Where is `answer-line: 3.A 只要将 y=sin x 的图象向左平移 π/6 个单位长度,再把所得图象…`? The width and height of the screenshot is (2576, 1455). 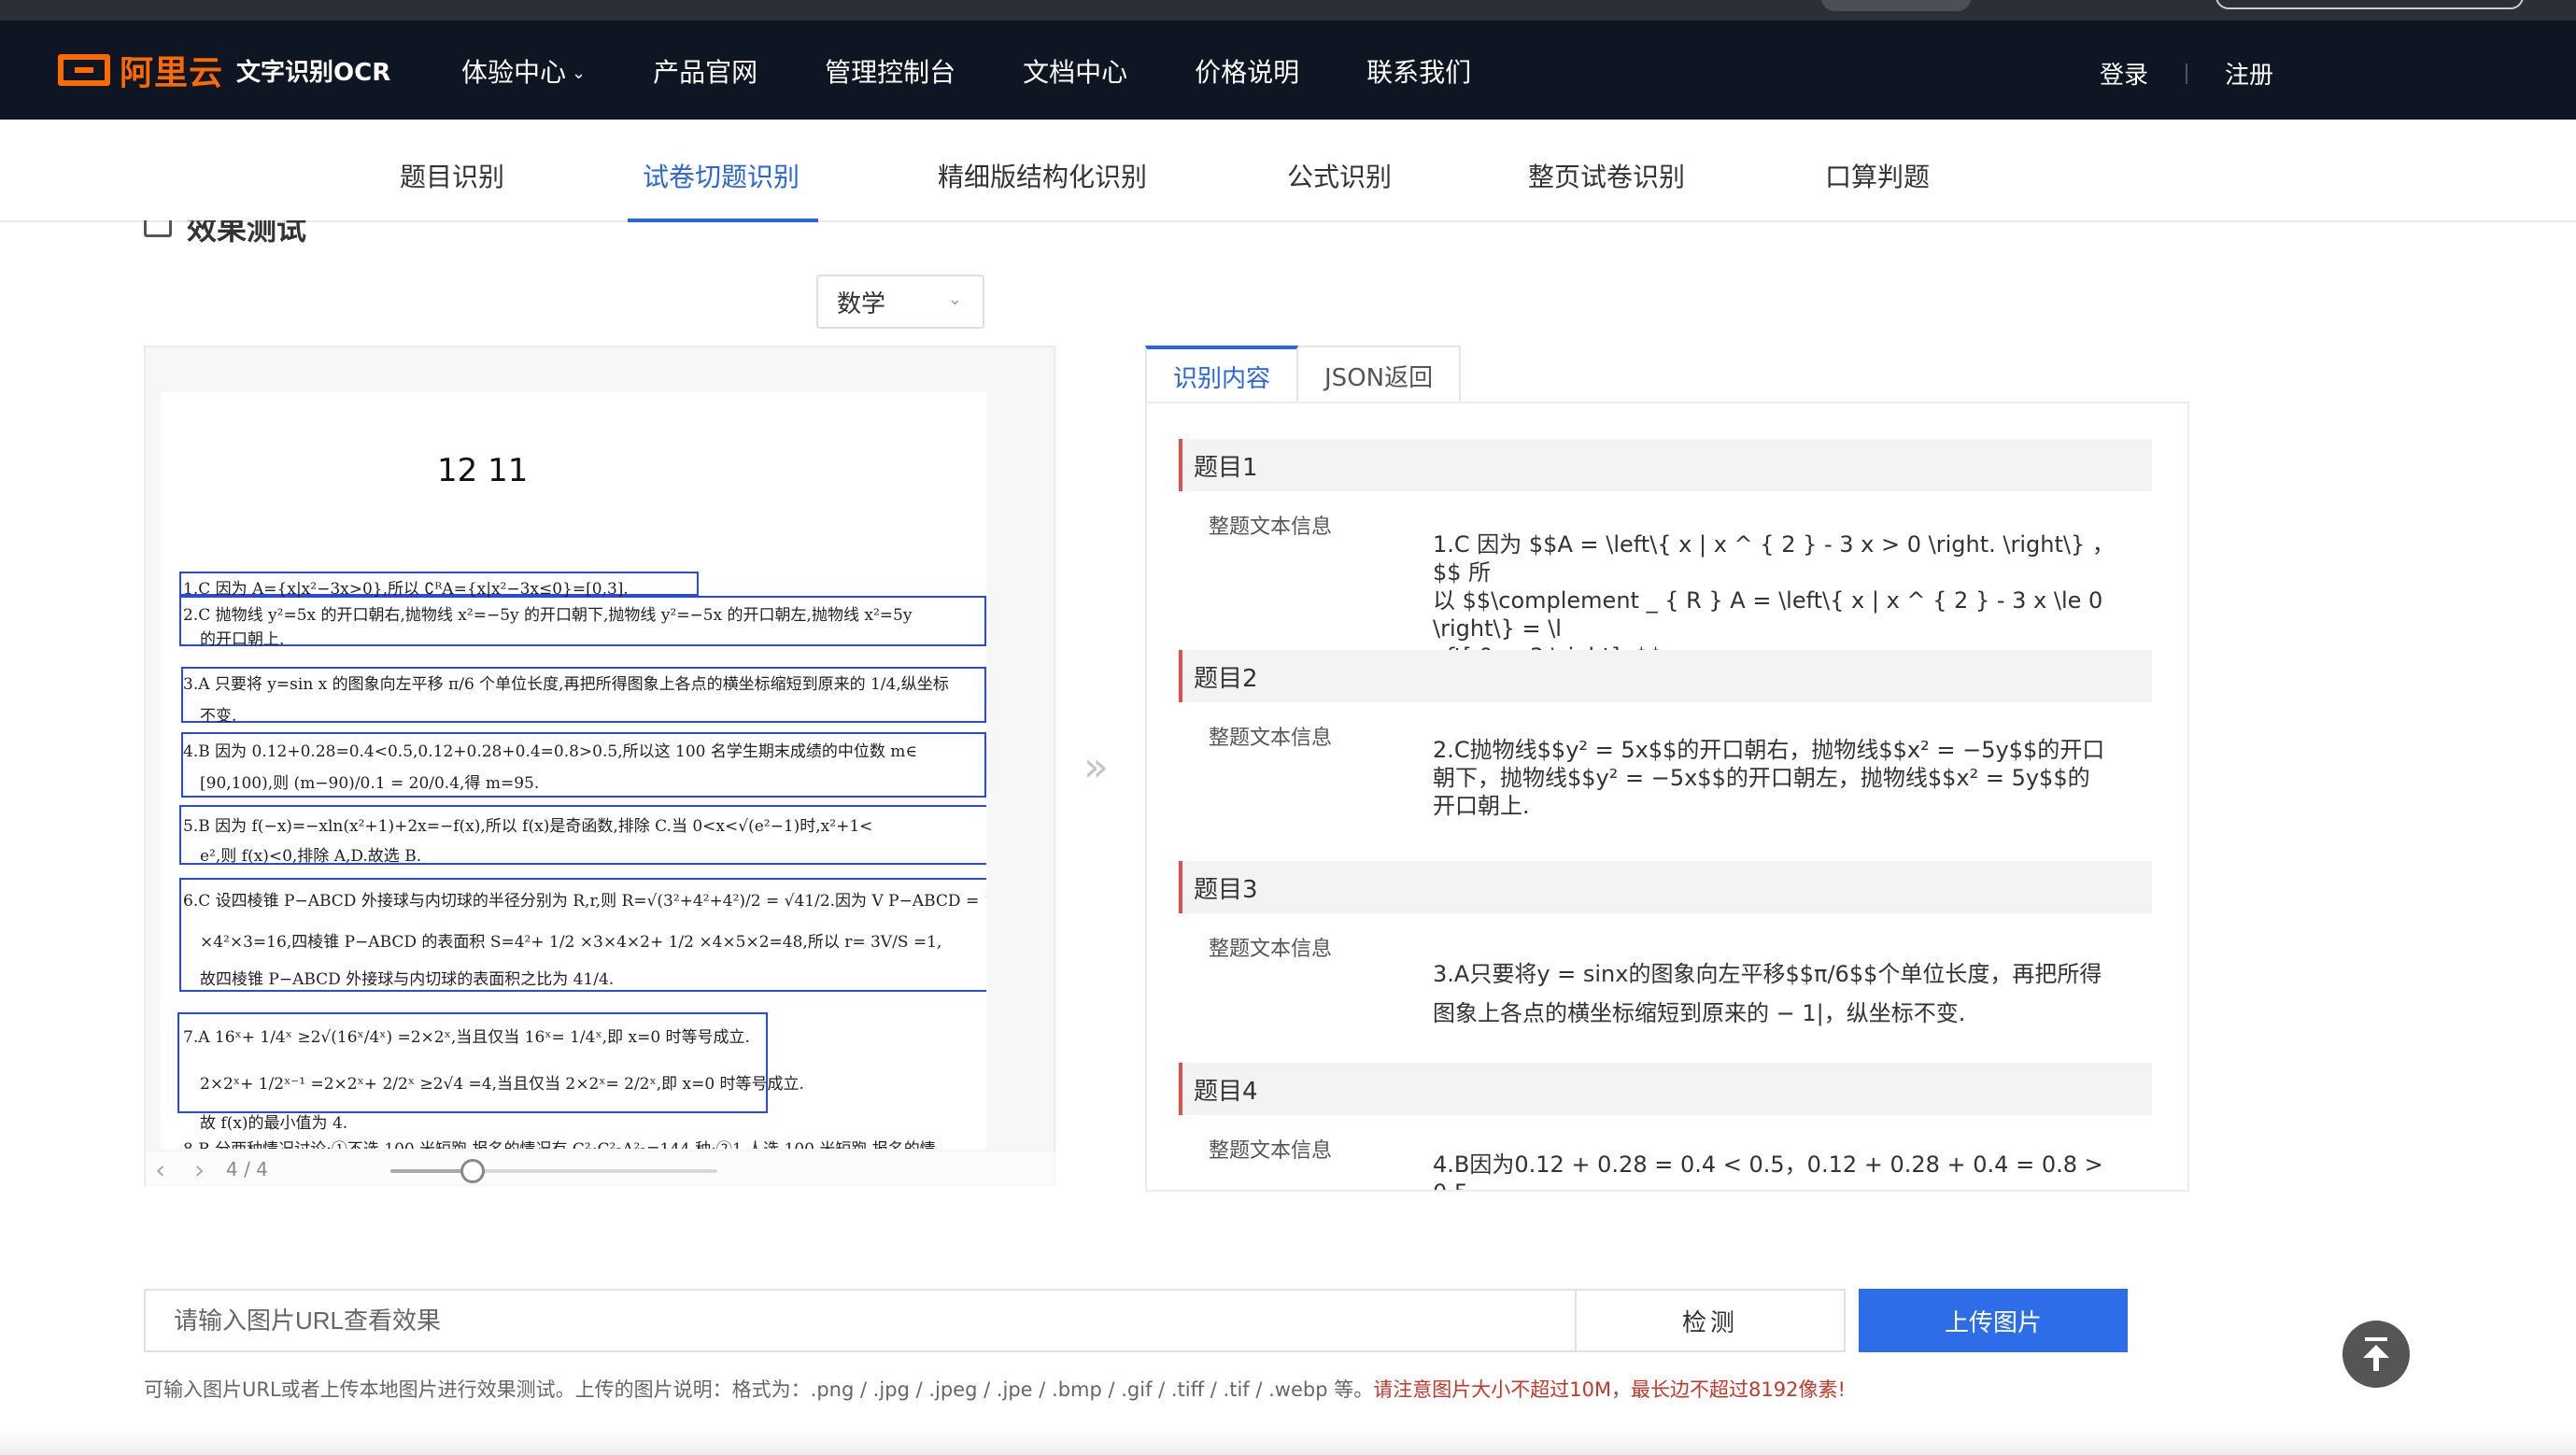
answer-line: 3.A 只要将 y=sin x 的图象向左平移 π/6 个单位长度,再把所得图象… is located at coordinates (566, 684).